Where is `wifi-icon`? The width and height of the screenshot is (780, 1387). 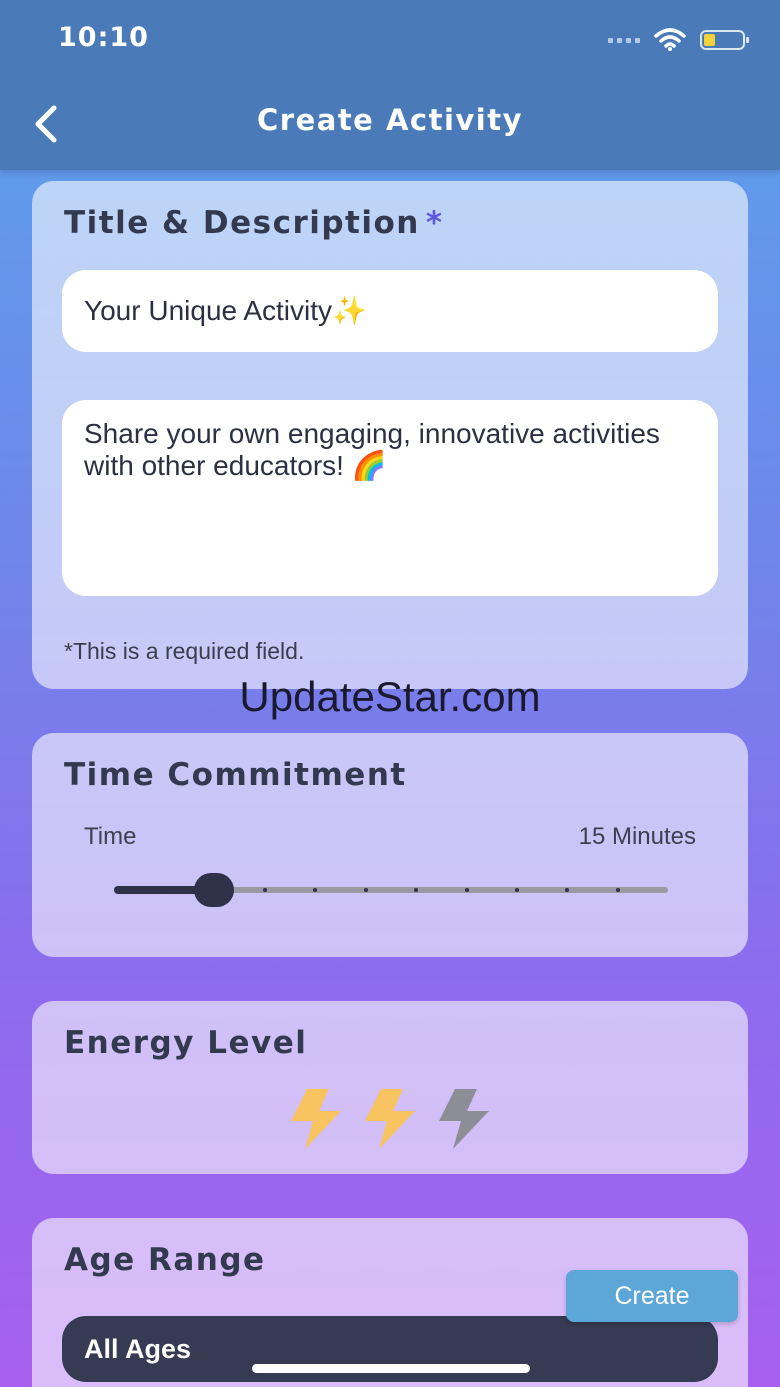 wifi-icon is located at coordinates (670, 39).